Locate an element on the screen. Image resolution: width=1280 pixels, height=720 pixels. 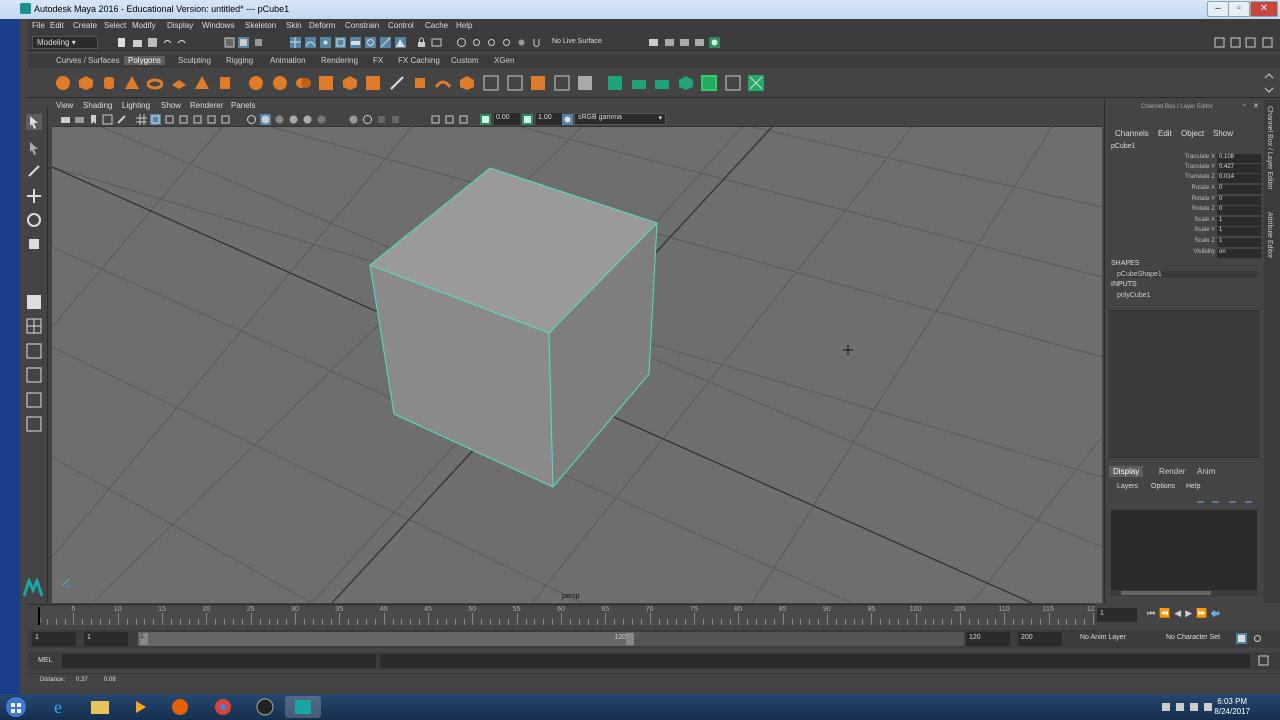
layer-tab-anim: Anim is located at coordinates (1206, 471).